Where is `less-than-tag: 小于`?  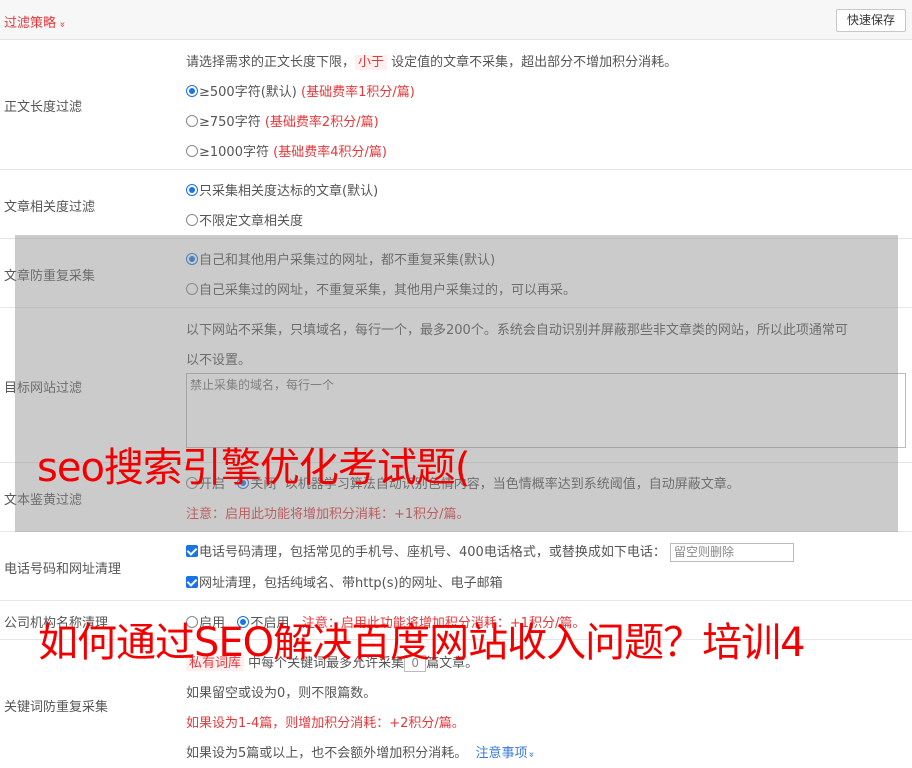
less-than-tag: 小于 is located at coordinates (371, 62).